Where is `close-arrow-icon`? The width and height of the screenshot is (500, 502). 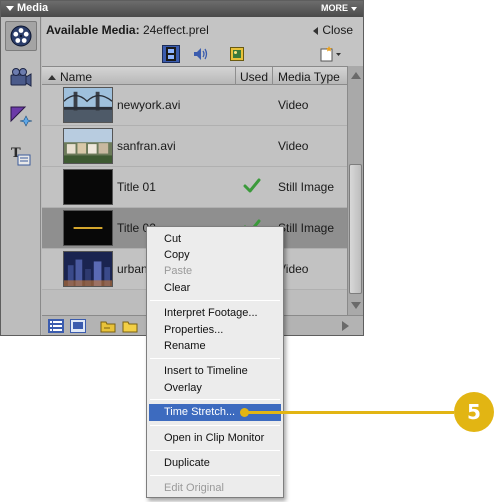
close-arrow-icon is located at coordinates (316, 30).